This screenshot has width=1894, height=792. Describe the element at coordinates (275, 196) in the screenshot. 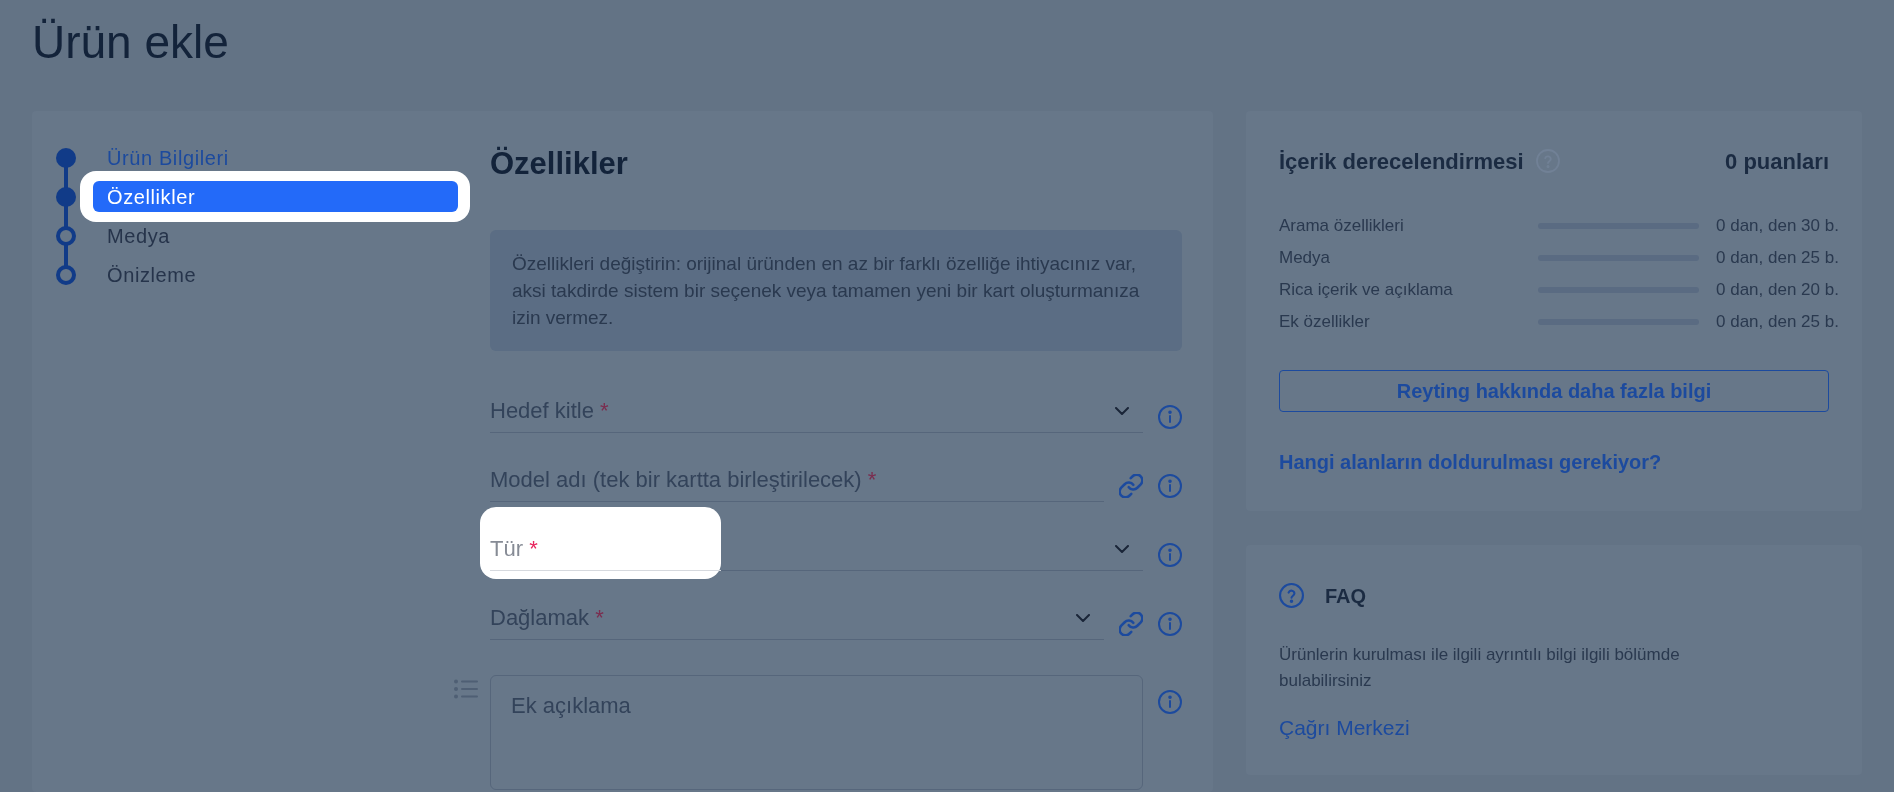

I see `step-item: Özellikler` at that location.